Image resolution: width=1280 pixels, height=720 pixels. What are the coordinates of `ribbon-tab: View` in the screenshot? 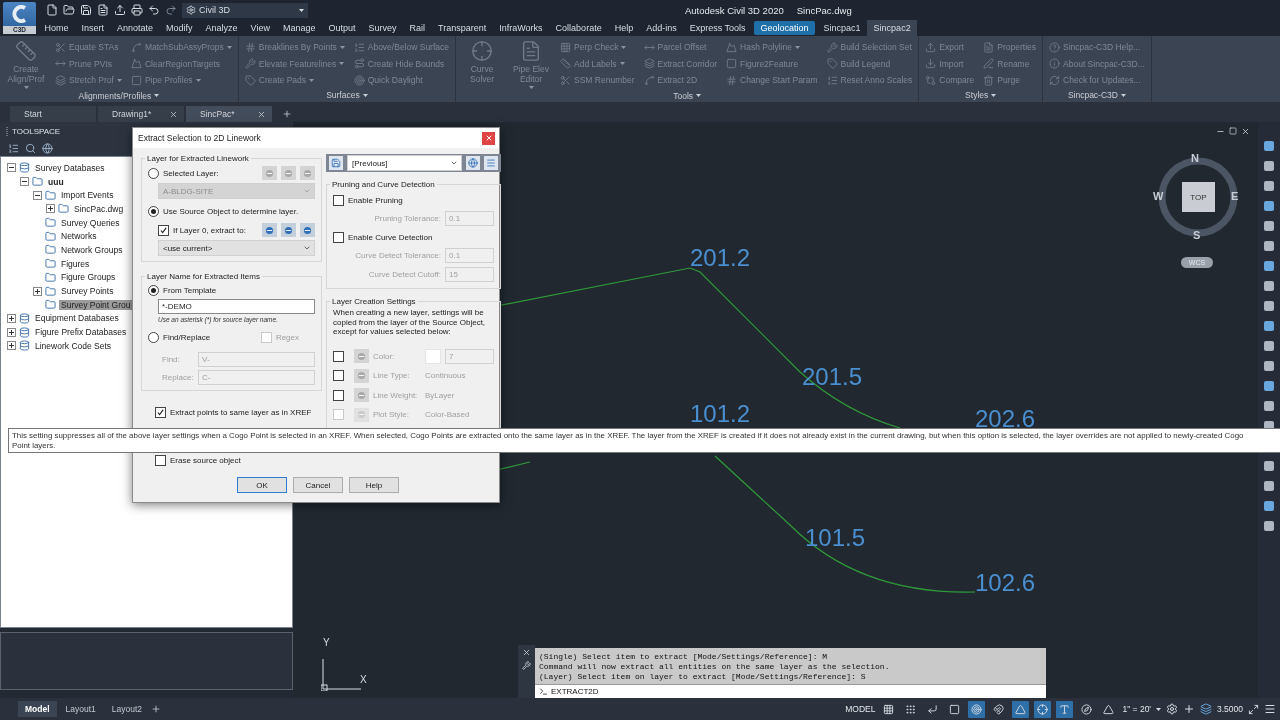 It's located at (260, 28).